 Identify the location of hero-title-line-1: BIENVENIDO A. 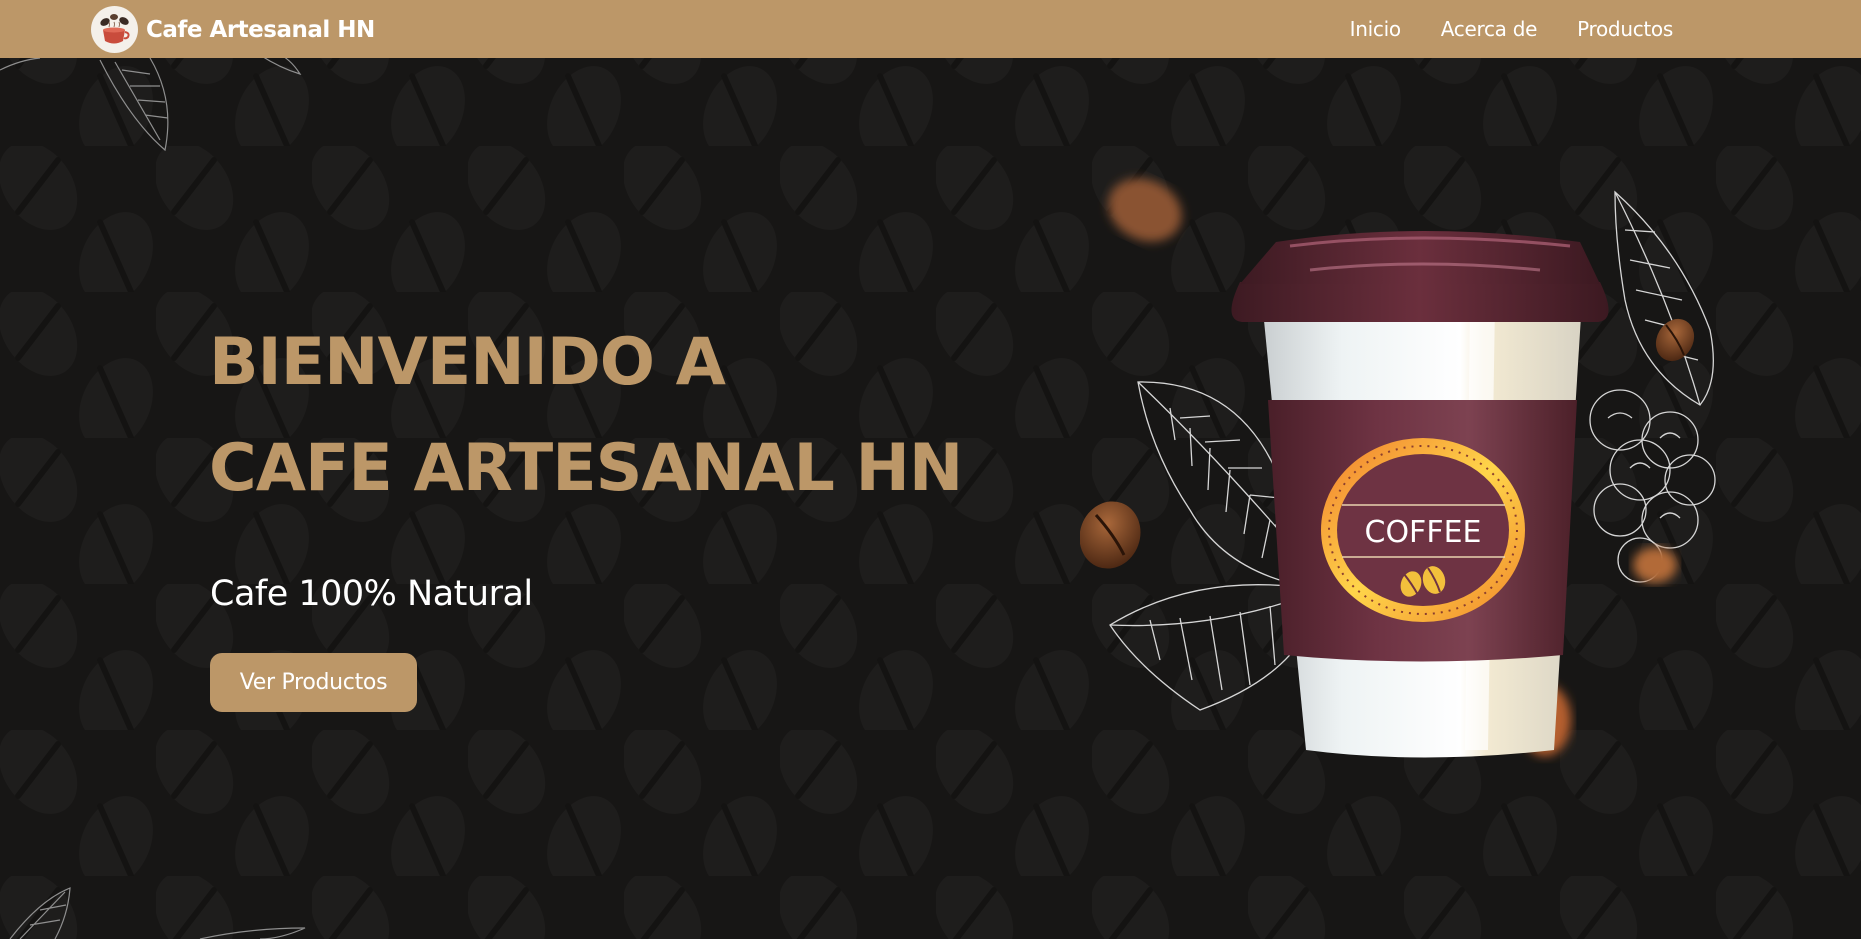
(467, 362).